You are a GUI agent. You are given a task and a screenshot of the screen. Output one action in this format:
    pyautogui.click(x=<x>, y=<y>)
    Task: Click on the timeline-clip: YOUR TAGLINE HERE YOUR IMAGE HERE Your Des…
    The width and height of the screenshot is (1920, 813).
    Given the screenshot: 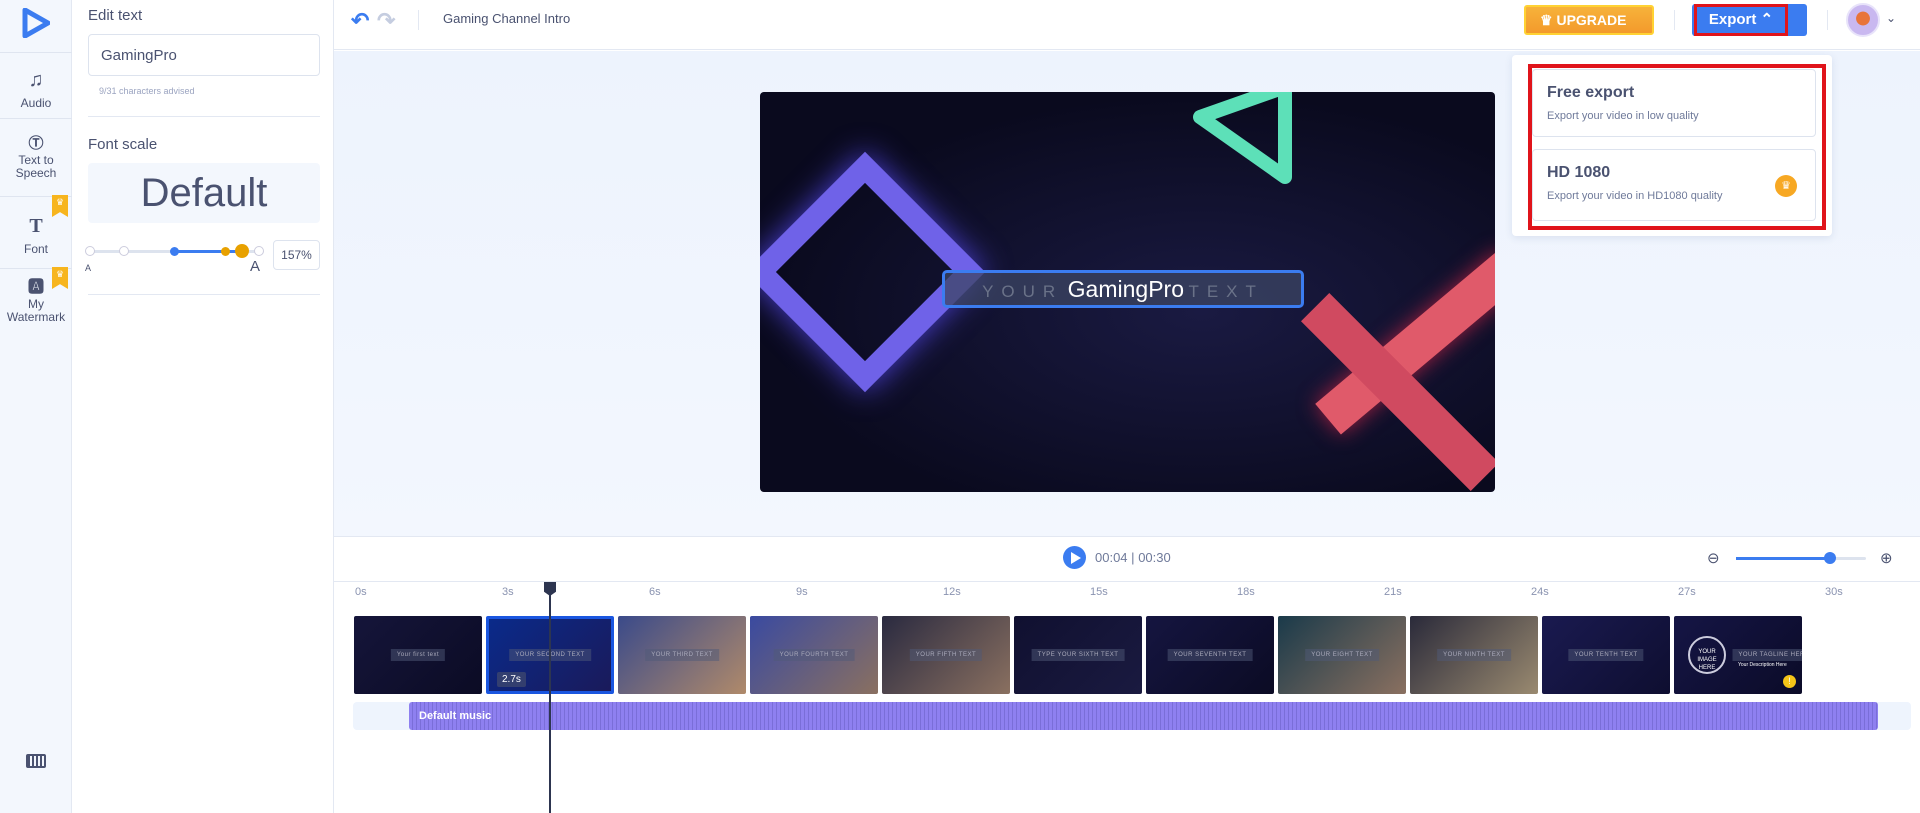 What is the action you would take?
    pyautogui.click(x=1738, y=655)
    